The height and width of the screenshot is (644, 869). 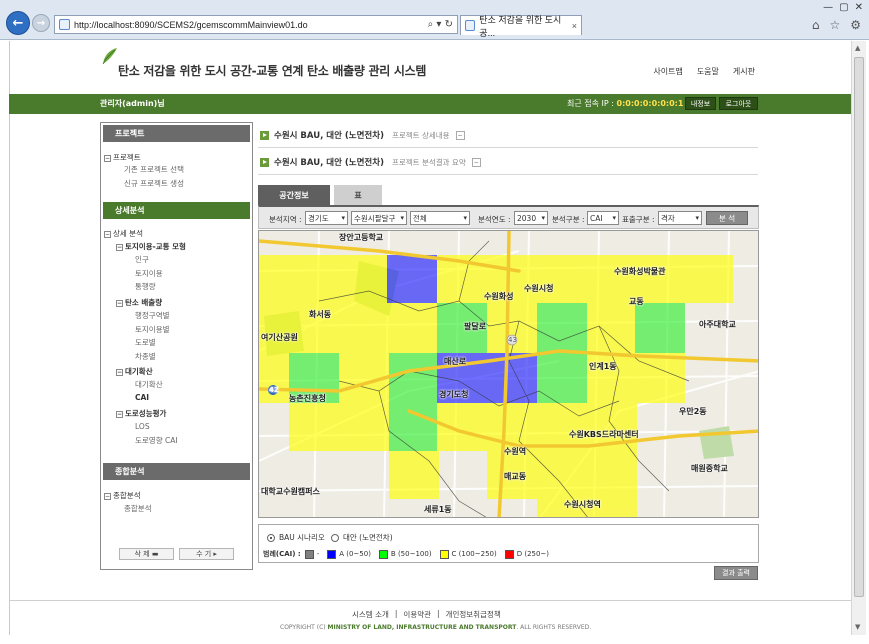 I want to click on map-label: 수원화성박물관, so click(x=640, y=271).